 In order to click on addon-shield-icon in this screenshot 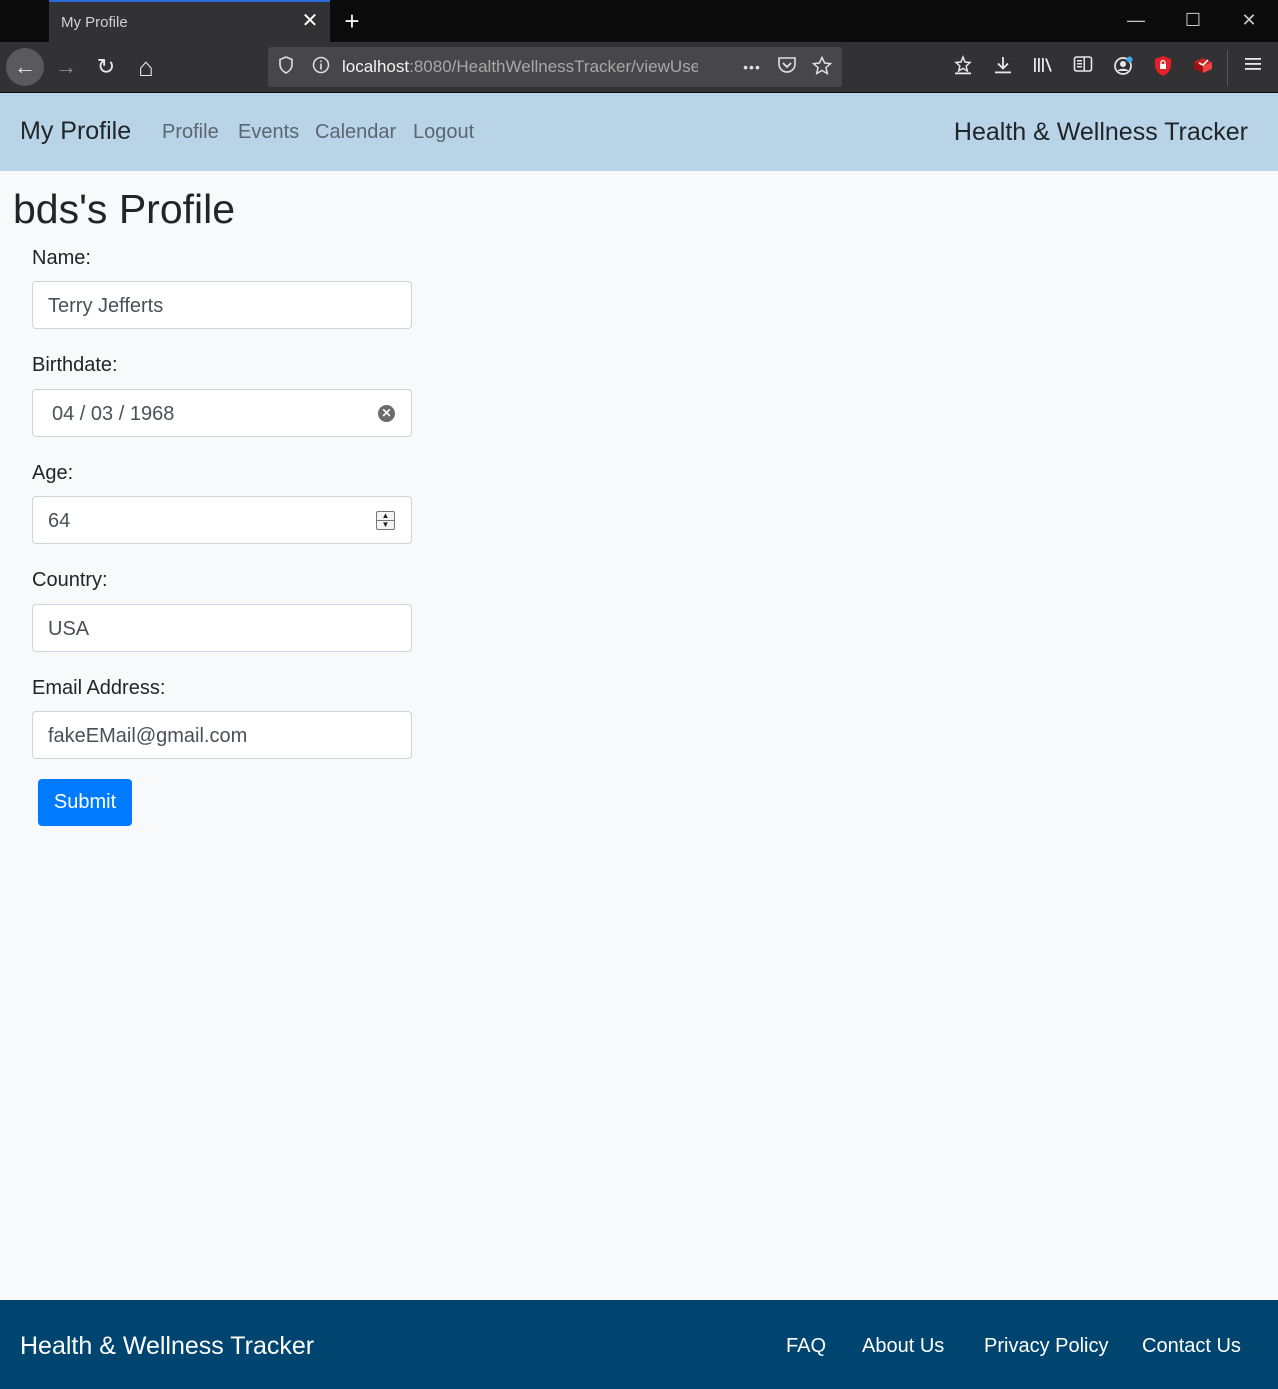, I will do `click(1163, 68)`.